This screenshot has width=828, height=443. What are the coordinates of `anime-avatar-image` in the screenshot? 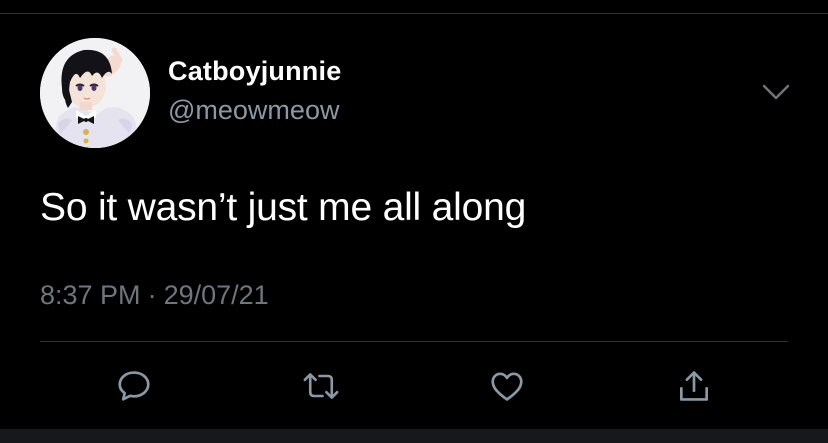 It's located at (95, 93).